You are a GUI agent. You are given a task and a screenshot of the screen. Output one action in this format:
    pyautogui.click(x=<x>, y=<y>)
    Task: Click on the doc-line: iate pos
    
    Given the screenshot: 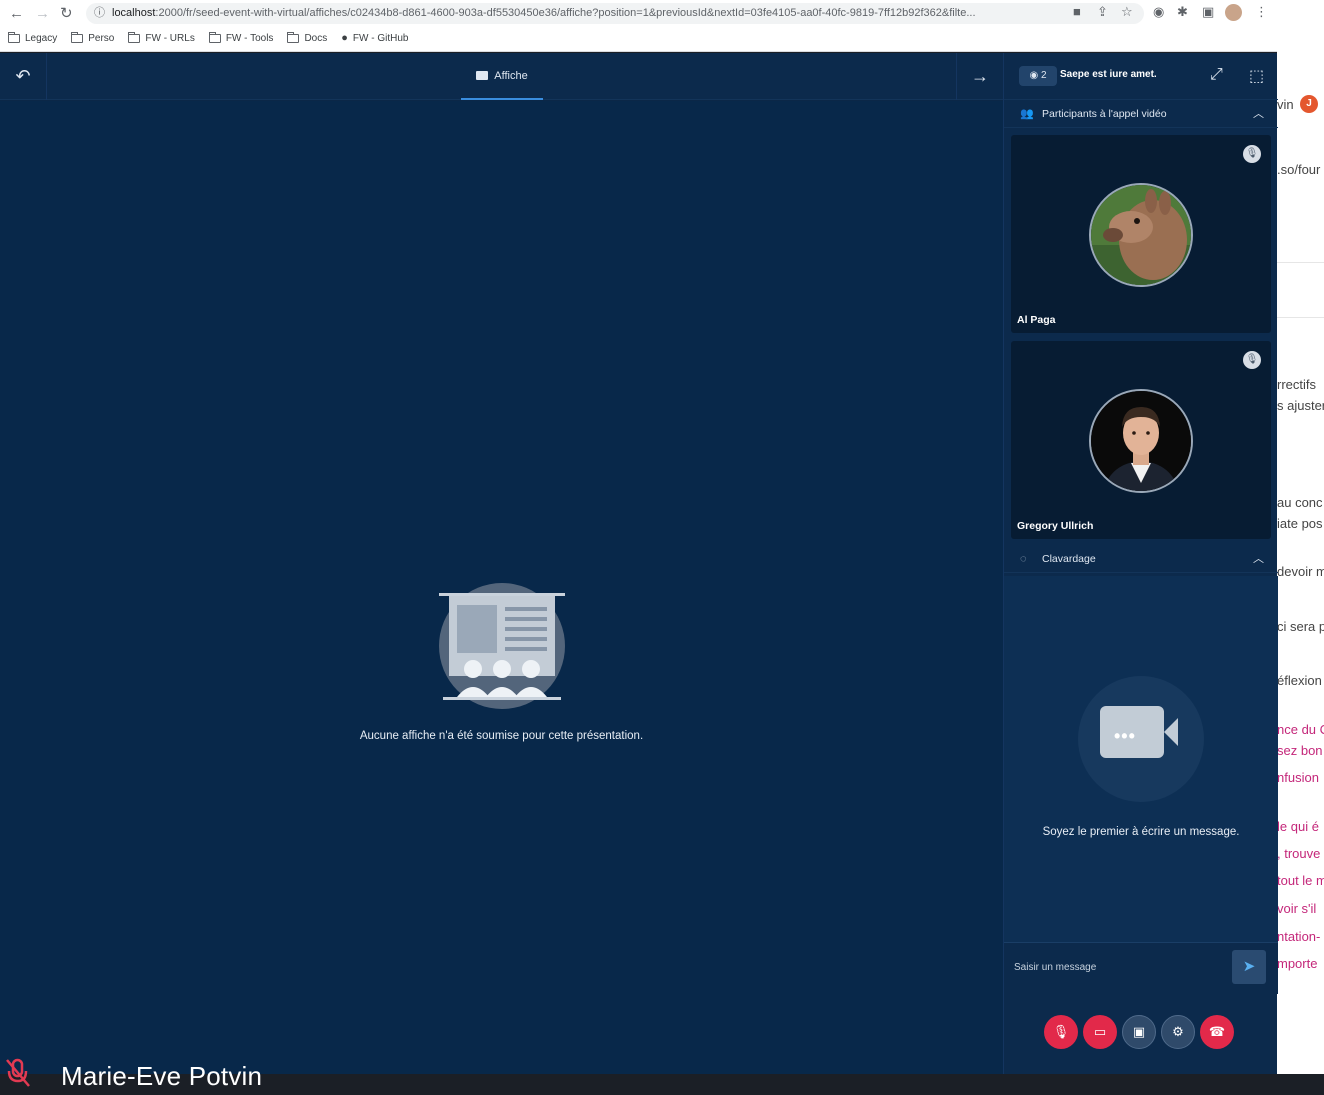 What is the action you would take?
    pyautogui.click(x=1300, y=523)
    